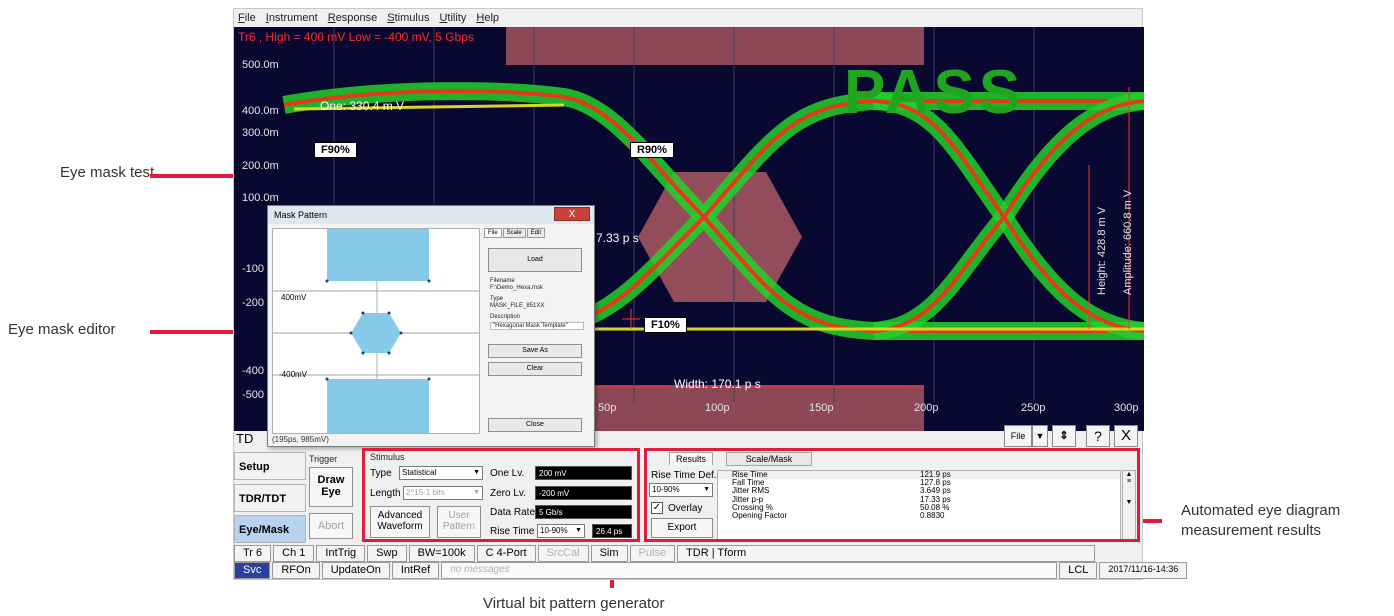 This screenshot has width=1394, height=616. Describe the element at coordinates (502, 281) in the screenshot. I see `filename-label: Filename` at that location.